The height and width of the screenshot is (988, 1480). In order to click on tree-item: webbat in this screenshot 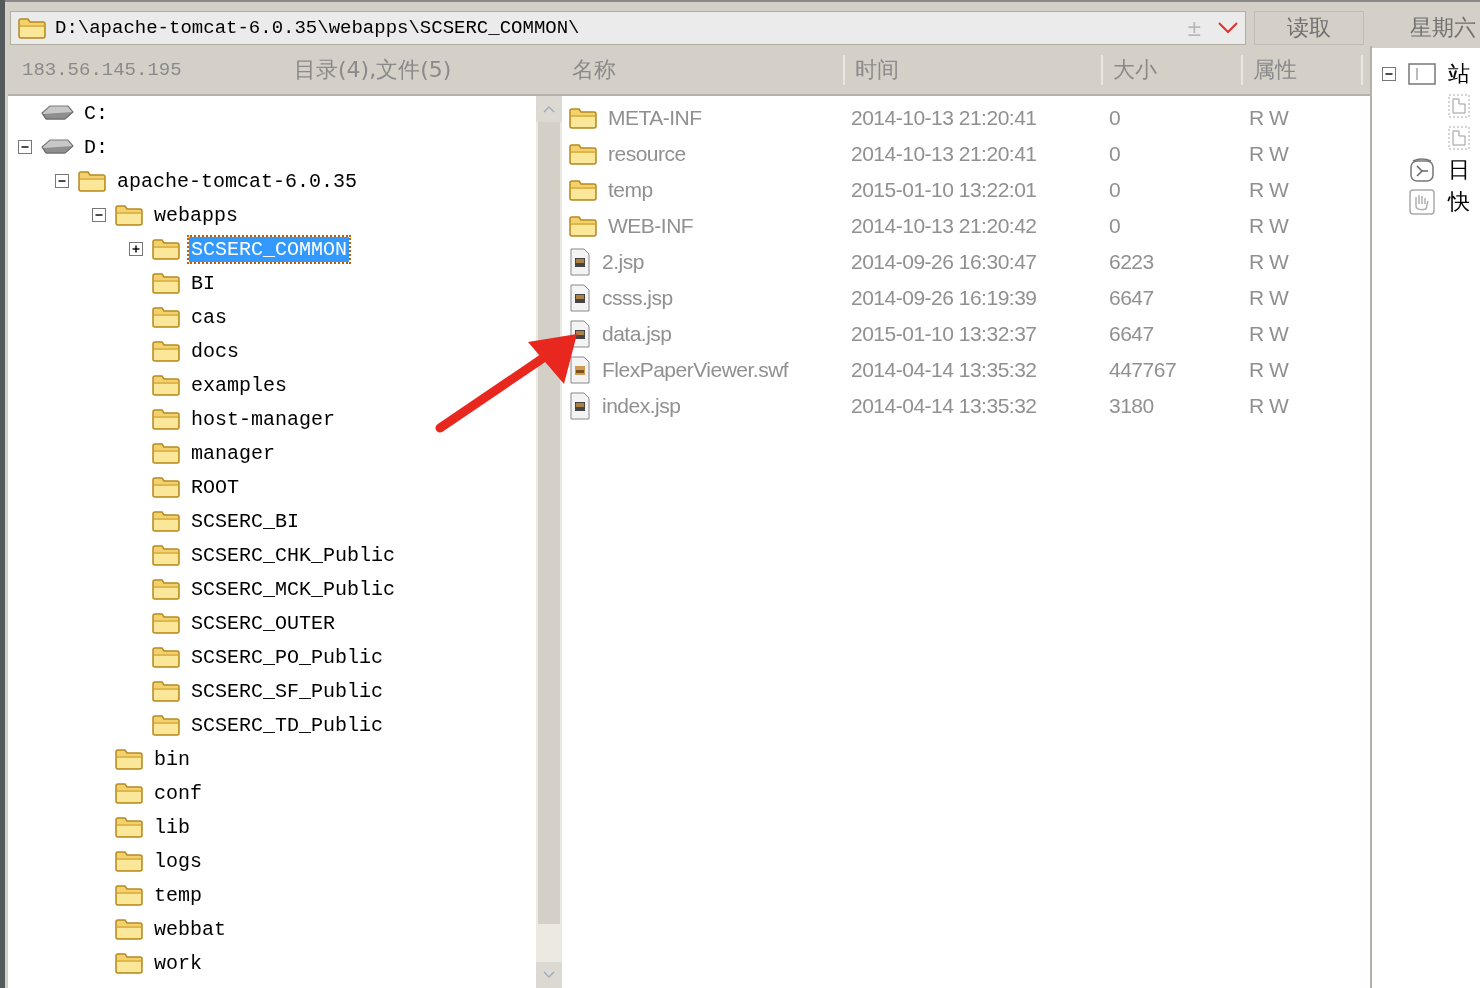, I will do `click(190, 929)`.